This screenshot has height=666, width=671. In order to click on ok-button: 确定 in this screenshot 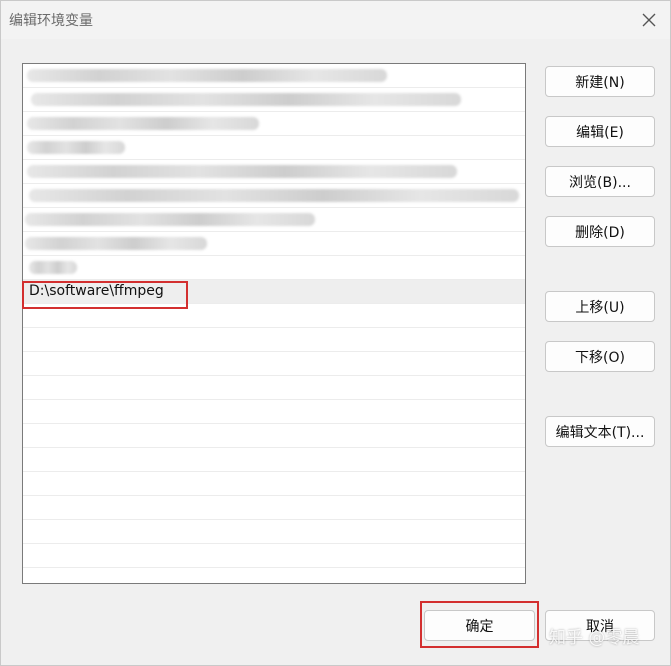, I will do `click(479, 625)`.